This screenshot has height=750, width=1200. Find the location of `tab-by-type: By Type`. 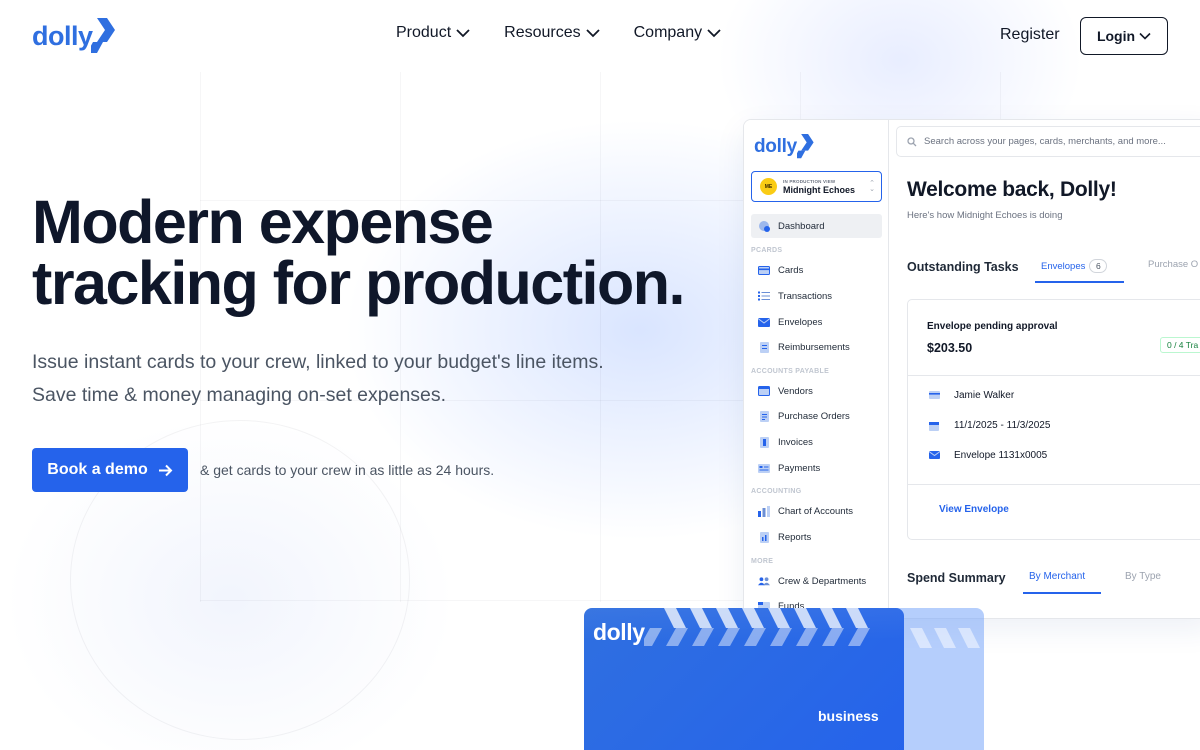

tab-by-type: By Type is located at coordinates (1143, 576).